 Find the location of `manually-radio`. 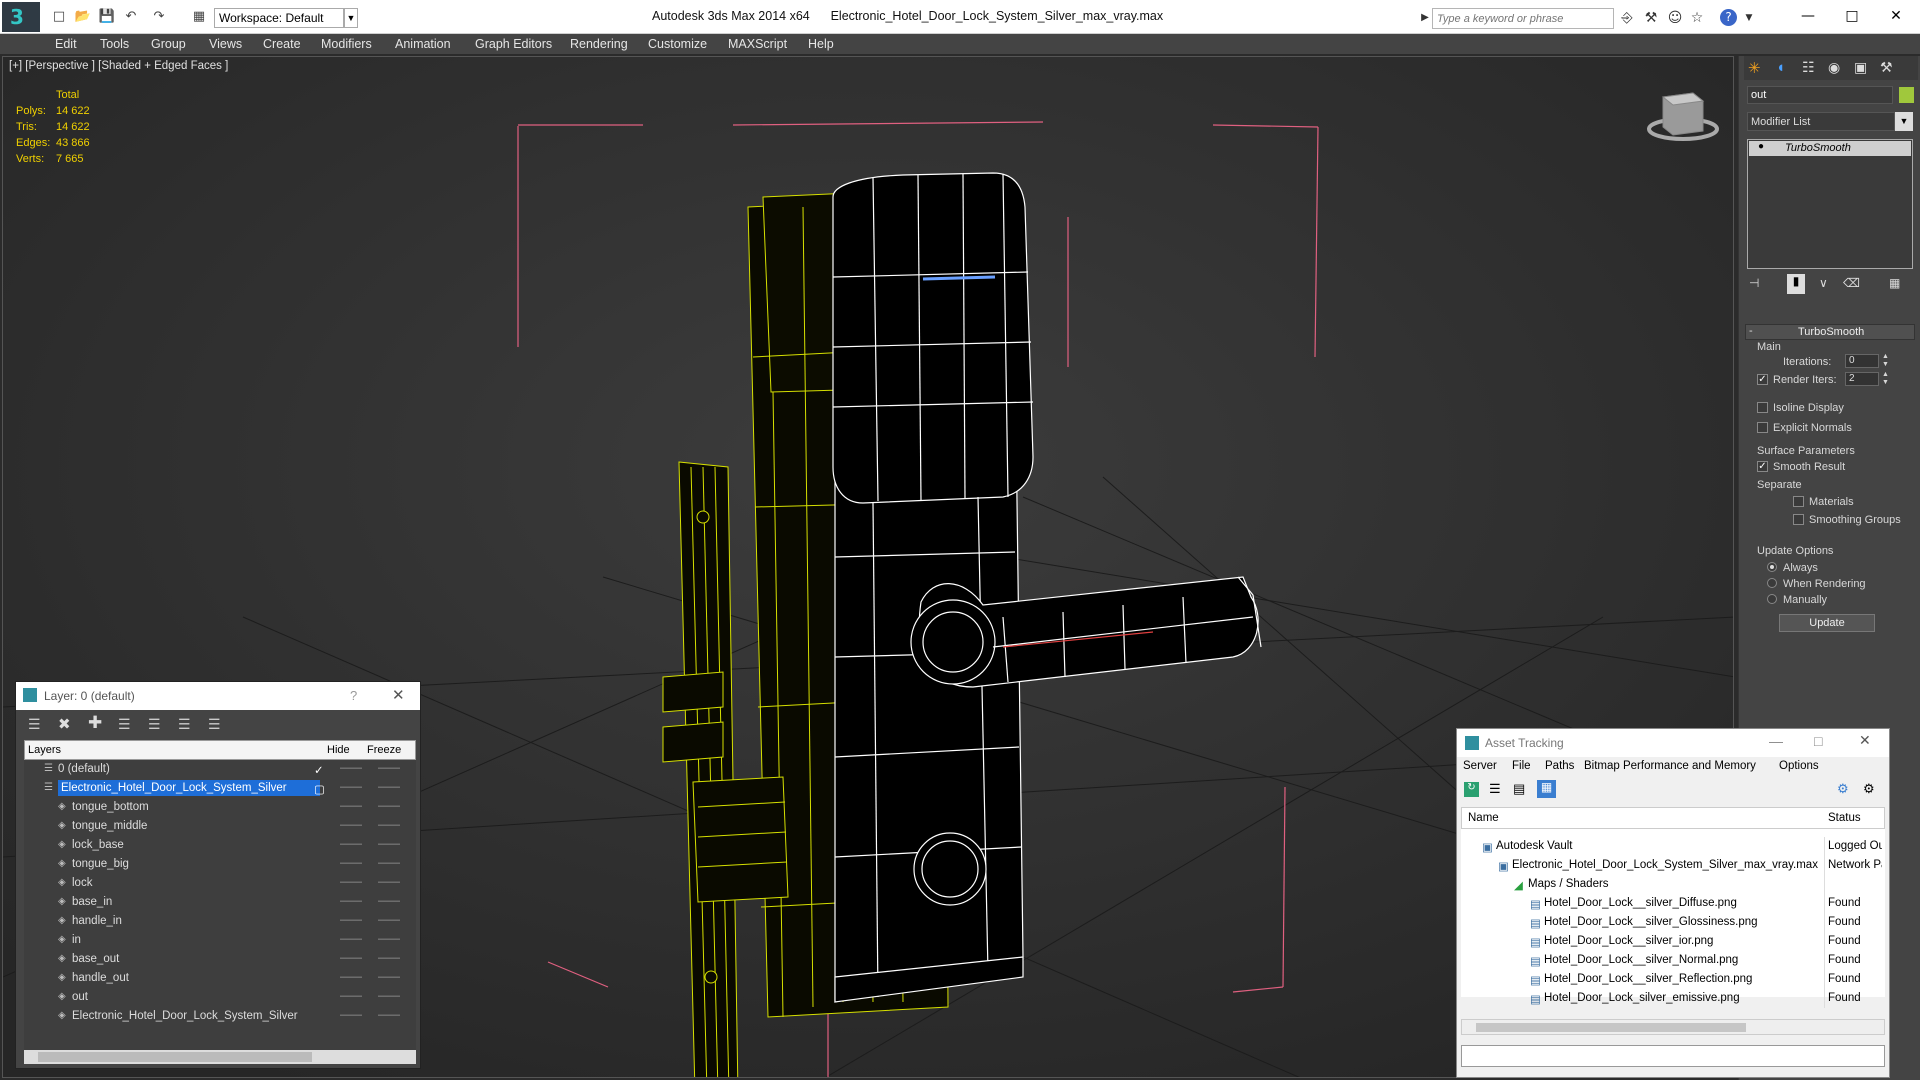

manually-radio is located at coordinates (1772, 599).